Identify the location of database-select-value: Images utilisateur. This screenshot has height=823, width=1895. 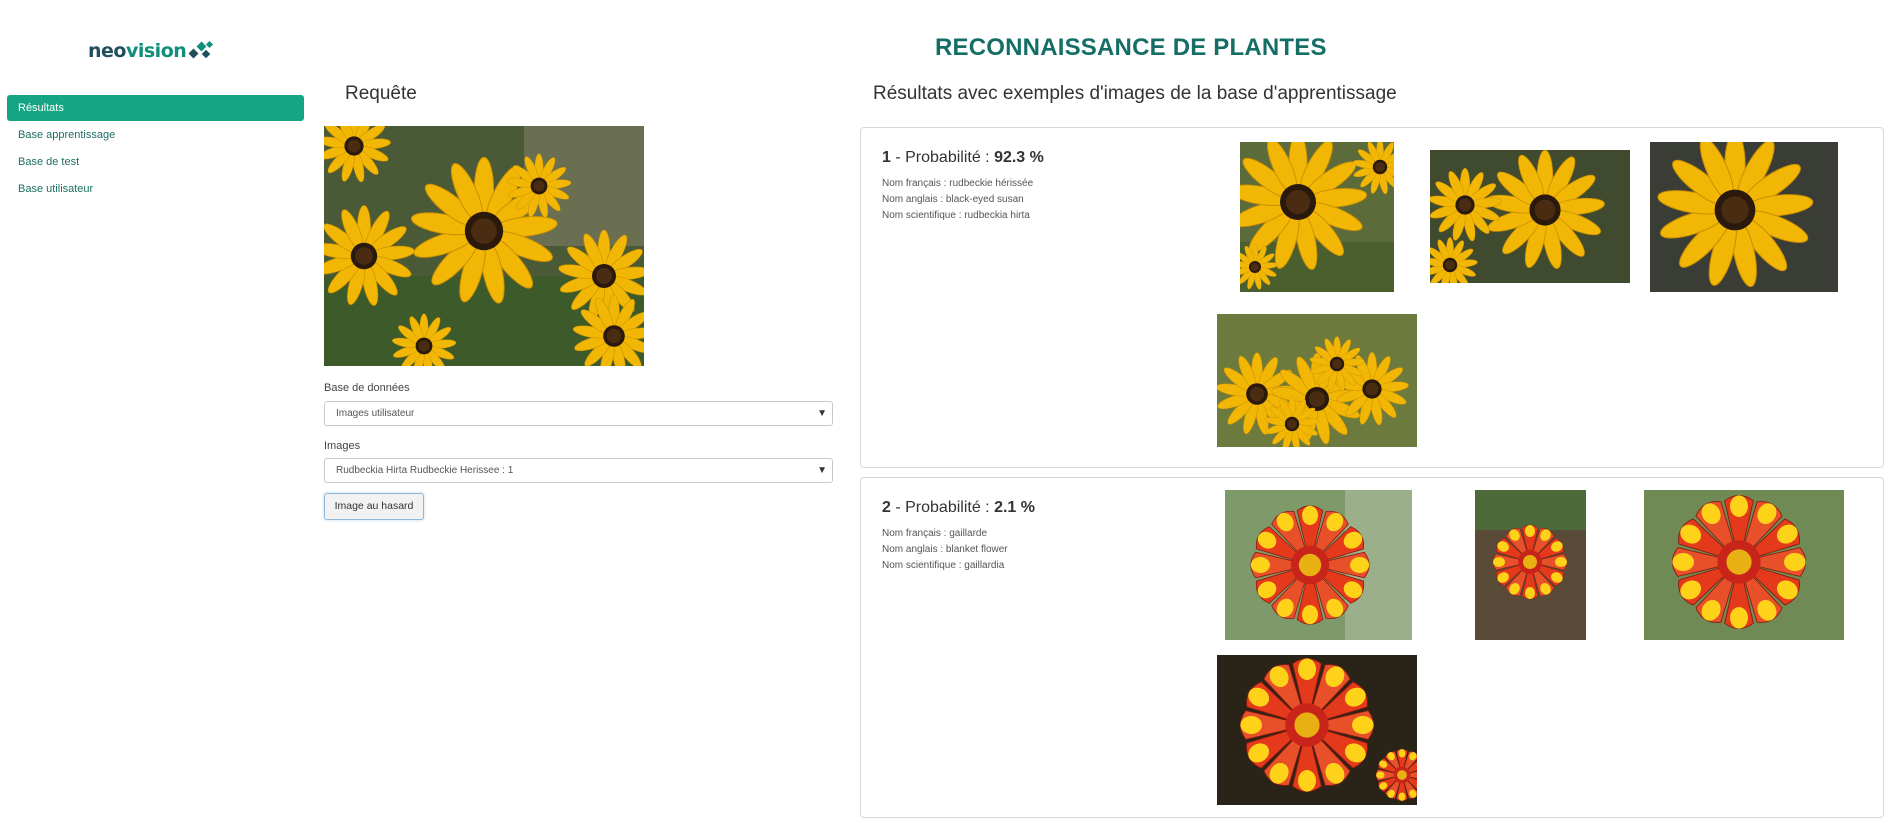
(375, 413).